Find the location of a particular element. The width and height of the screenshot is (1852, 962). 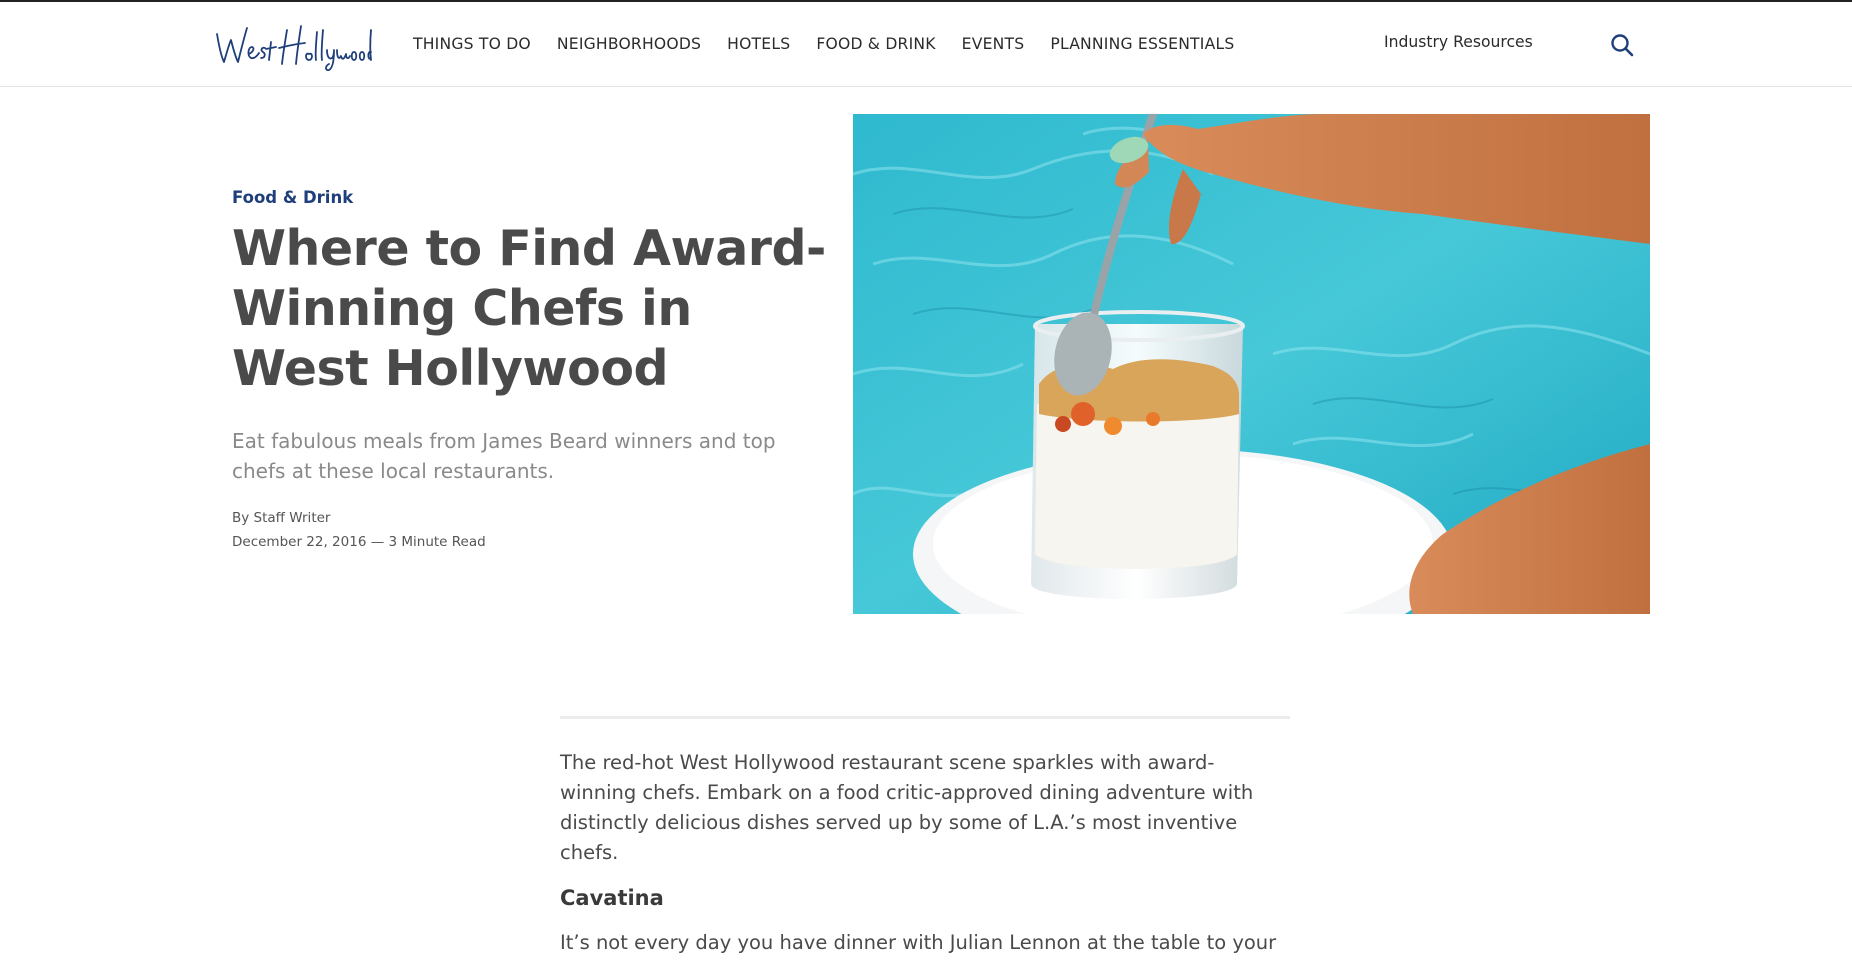

content-divider is located at coordinates (925, 717).